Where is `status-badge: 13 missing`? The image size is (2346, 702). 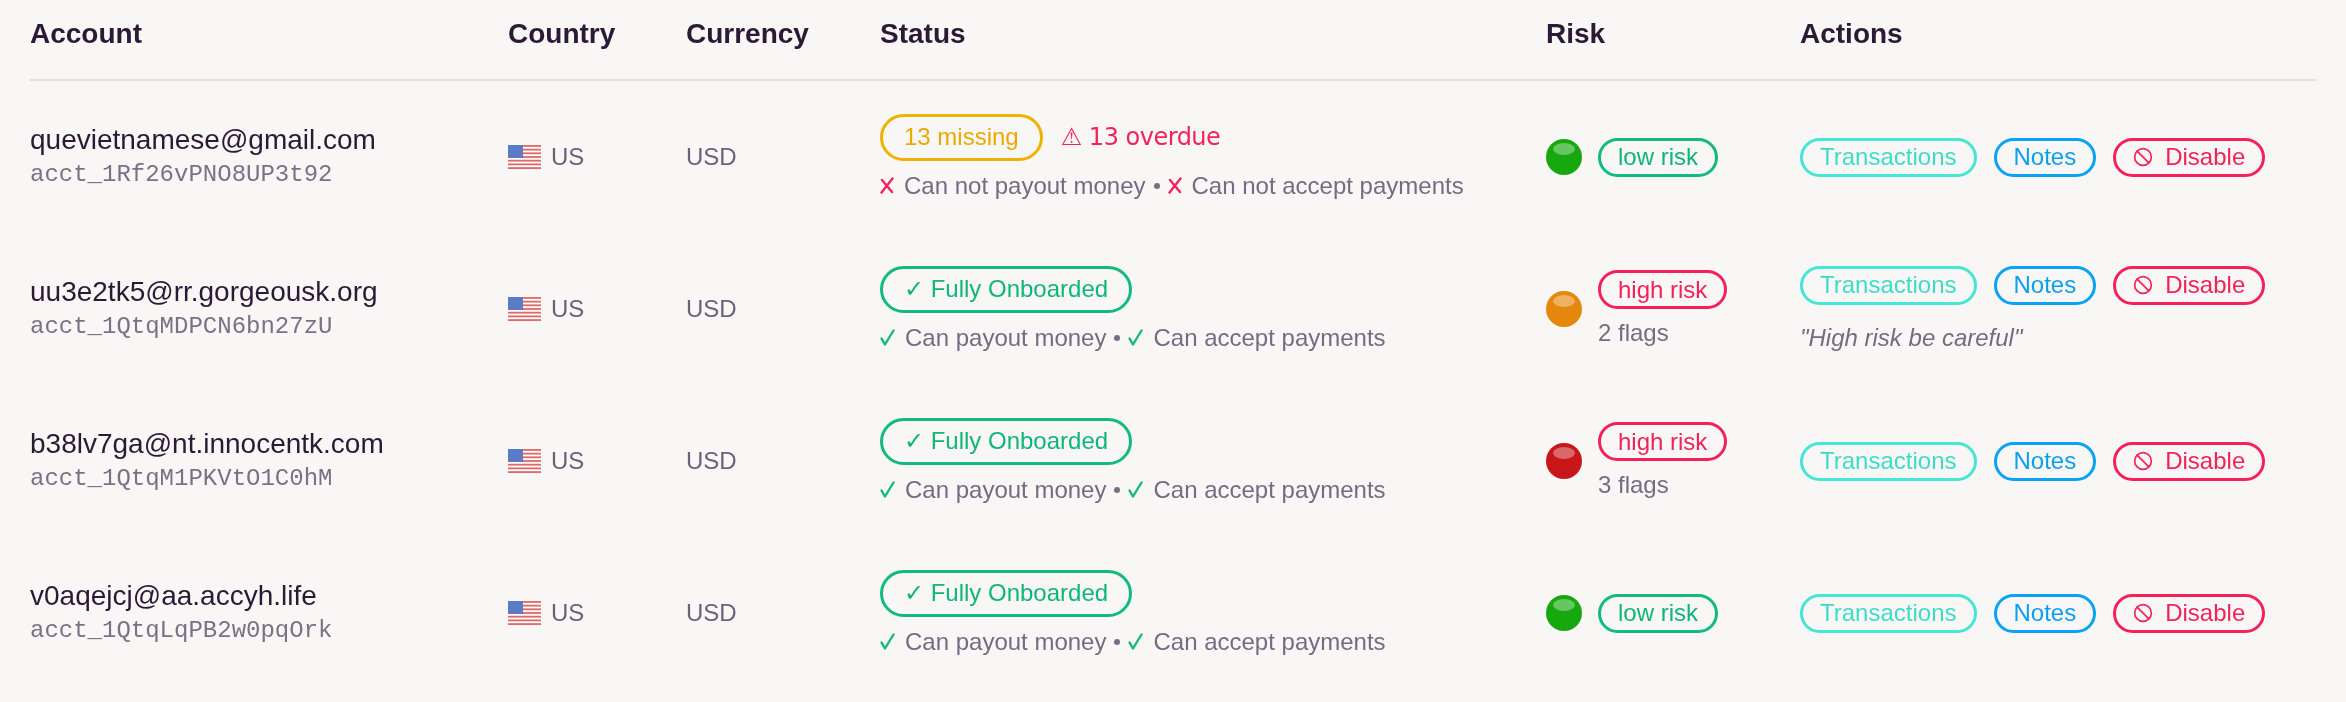 status-badge: 13 missing is located at coordinates (961, 137).